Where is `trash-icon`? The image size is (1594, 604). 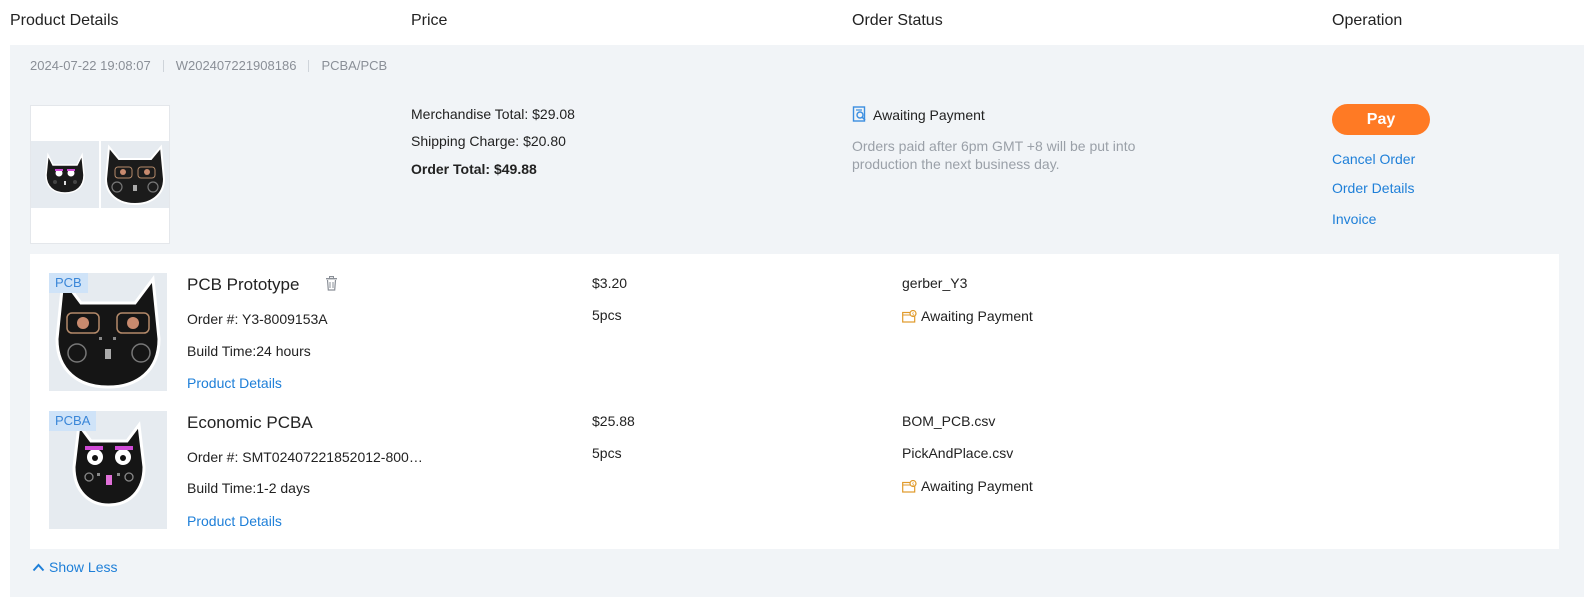
trash-icon is located at coordinates (331, 283).